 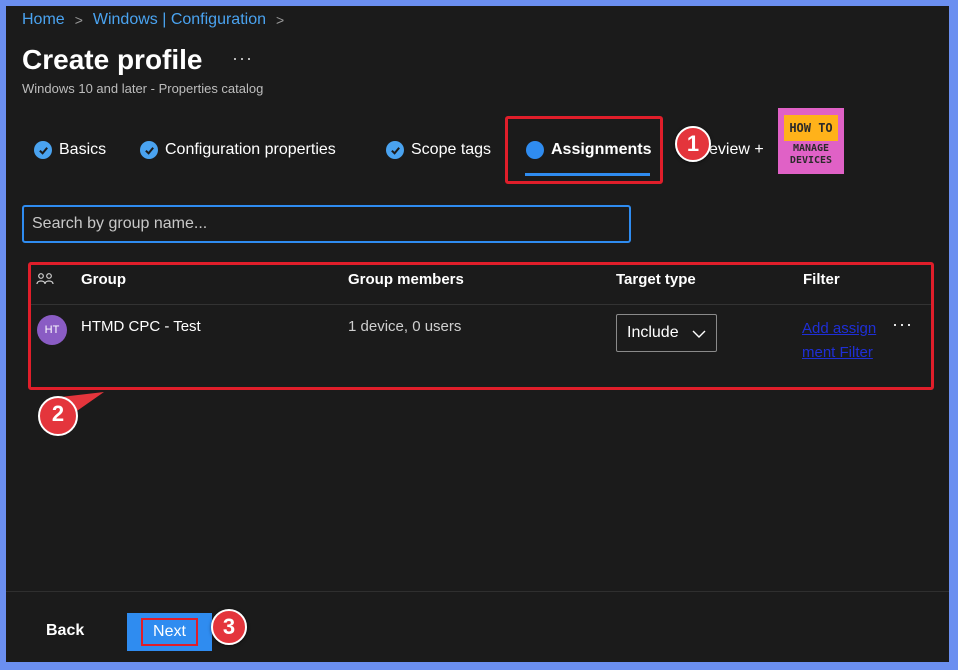 What do you see at coordinates (326, 224) in the screenshot?
I see `search-input` at bounding box center [326, 224].